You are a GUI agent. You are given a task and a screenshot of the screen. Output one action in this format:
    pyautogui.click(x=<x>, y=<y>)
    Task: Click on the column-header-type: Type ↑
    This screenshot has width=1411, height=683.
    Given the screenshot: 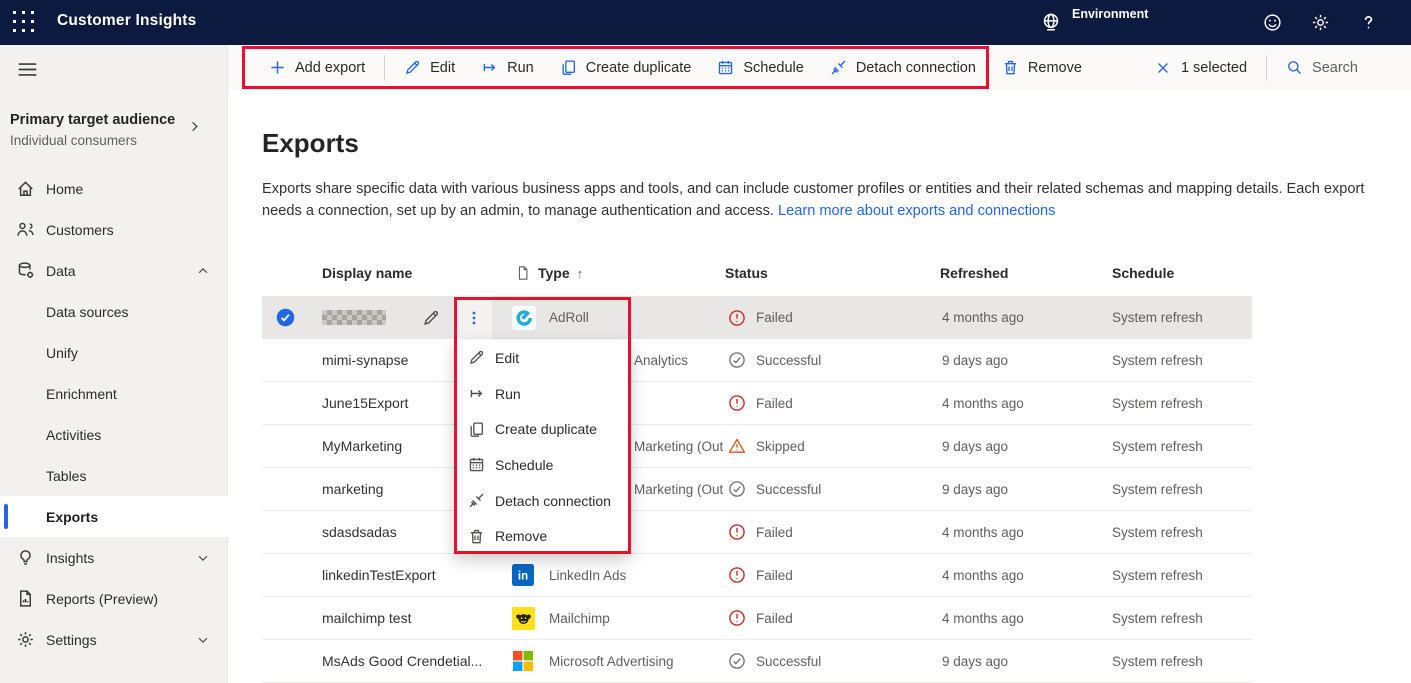 What is the action you would take?
    pyautogui.click(x=549, y=273)
    